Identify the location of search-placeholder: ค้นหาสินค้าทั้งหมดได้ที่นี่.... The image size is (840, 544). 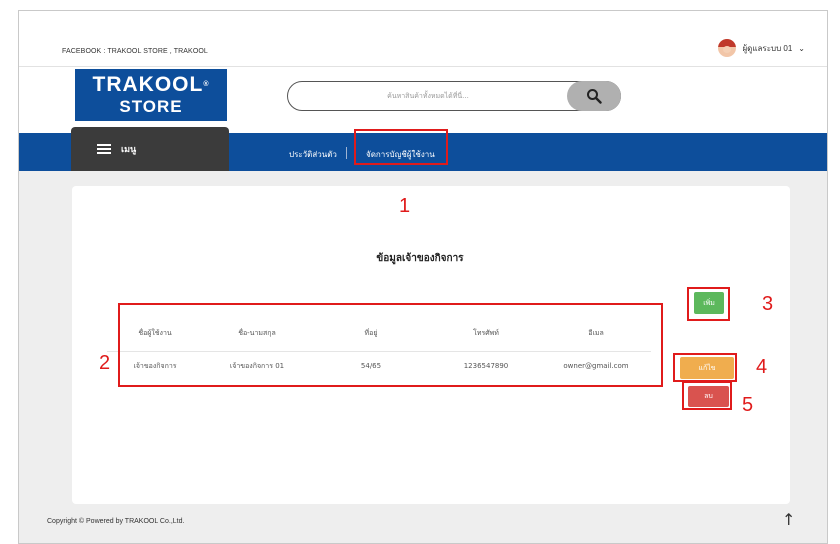
(428, 96).